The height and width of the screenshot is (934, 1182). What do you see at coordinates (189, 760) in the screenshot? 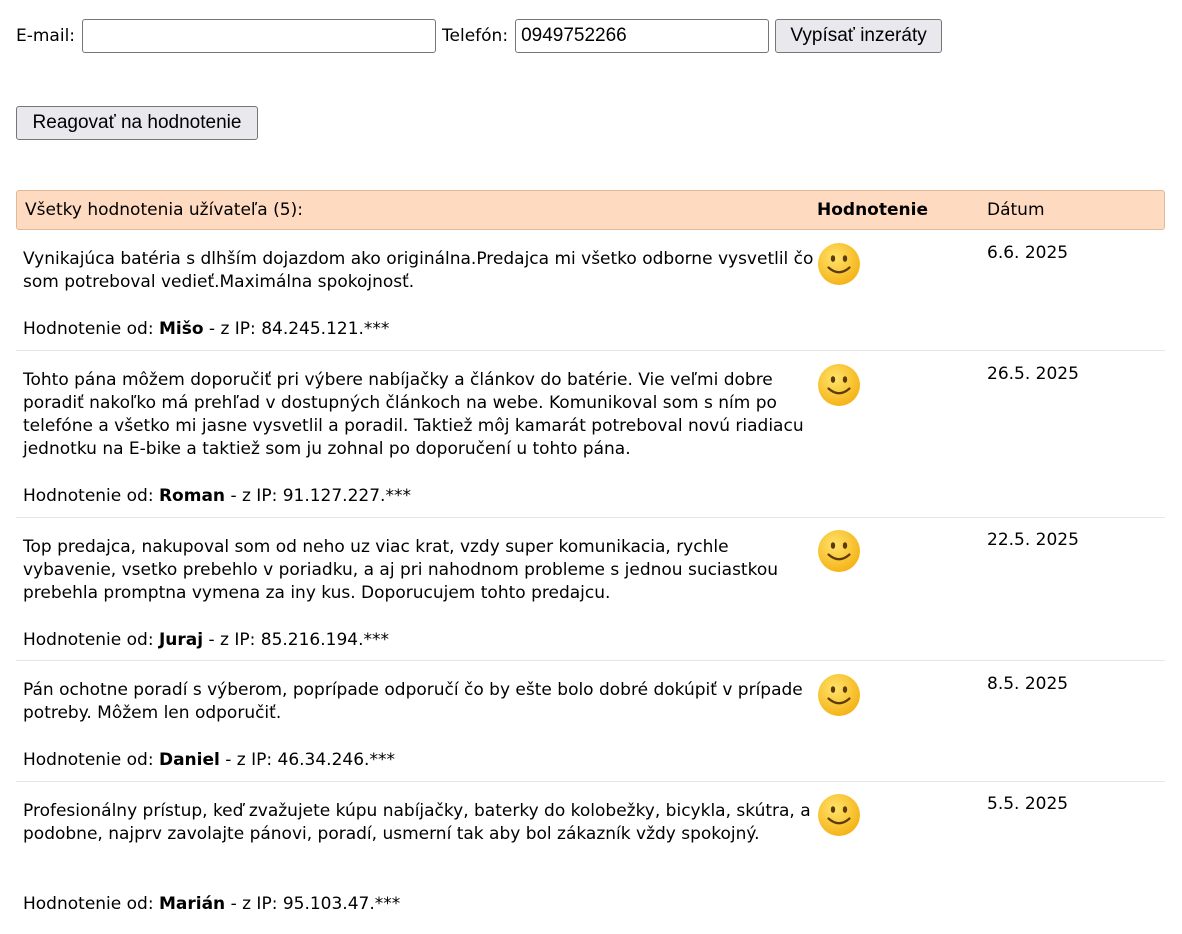
I see `author-name: Daniel` at bounding box center [189, 760].